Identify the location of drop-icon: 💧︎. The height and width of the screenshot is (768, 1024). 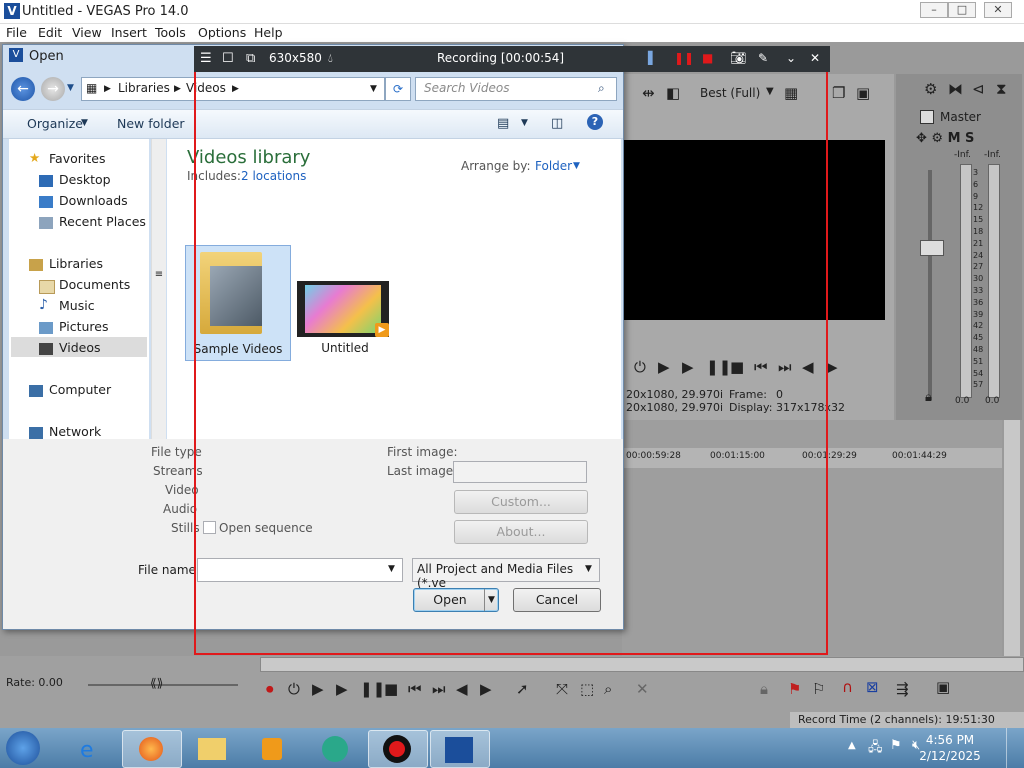
(330, 58).